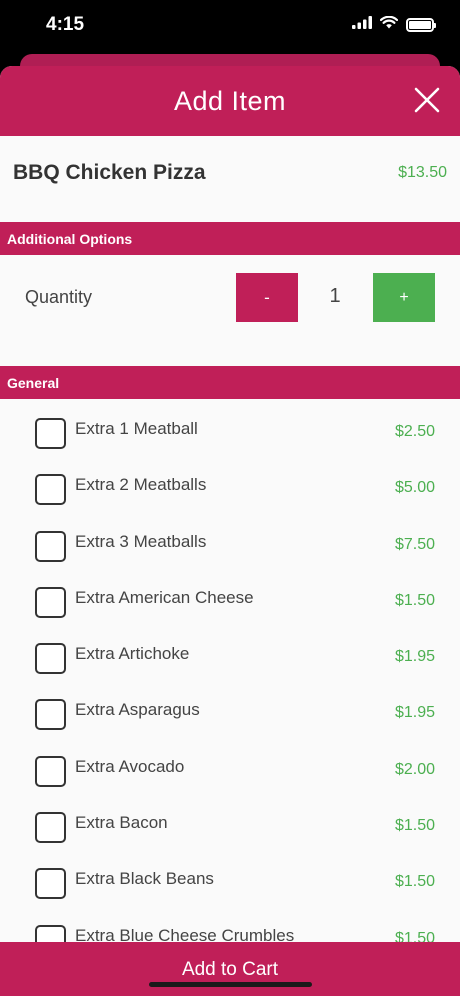 The image size is (460, 996). I want to click on option-row: Extra Artichoke $1.95, so click(230, 652).